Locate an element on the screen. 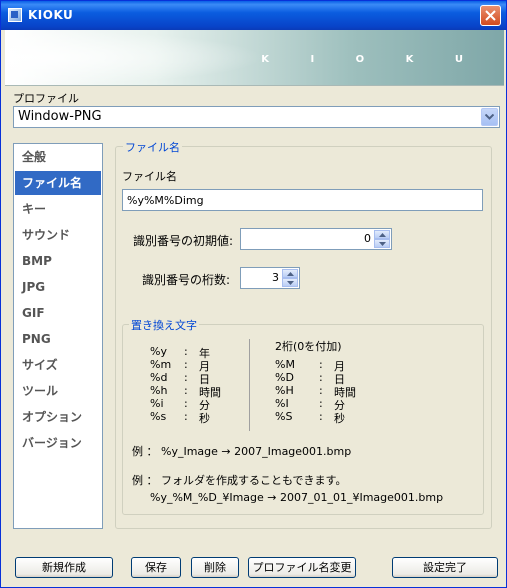 The width and height of the screenshot is (507, 588). id-digits-stepper: 3 is located at coordinates (270, 278).